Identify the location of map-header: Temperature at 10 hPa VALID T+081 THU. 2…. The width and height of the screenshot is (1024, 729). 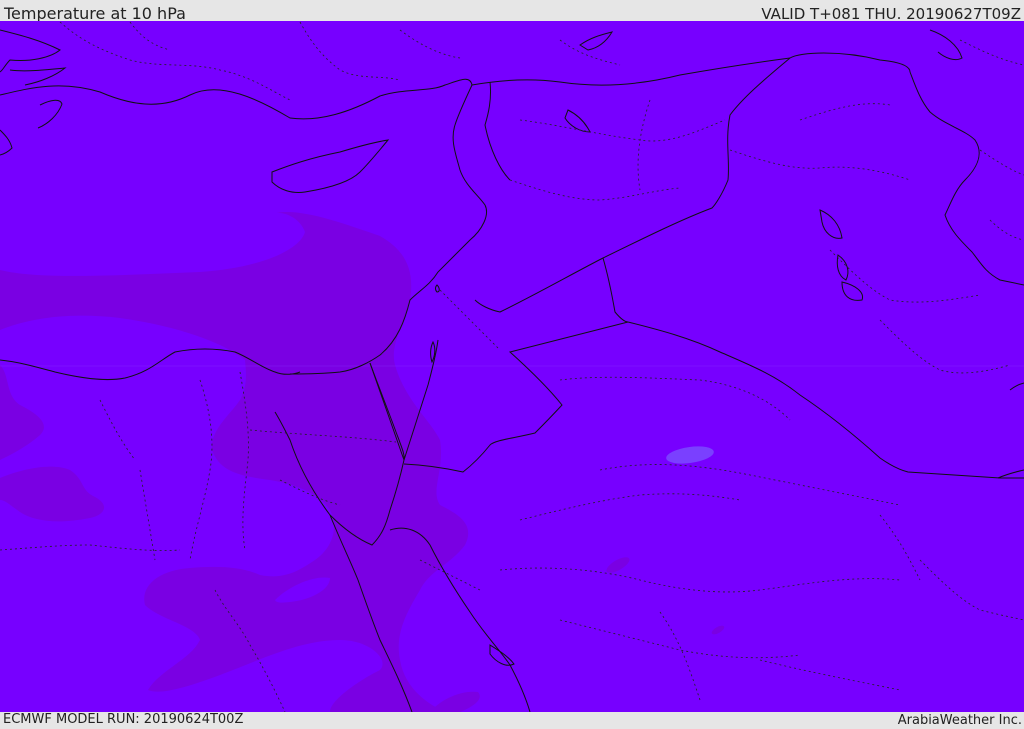
(512, 11).